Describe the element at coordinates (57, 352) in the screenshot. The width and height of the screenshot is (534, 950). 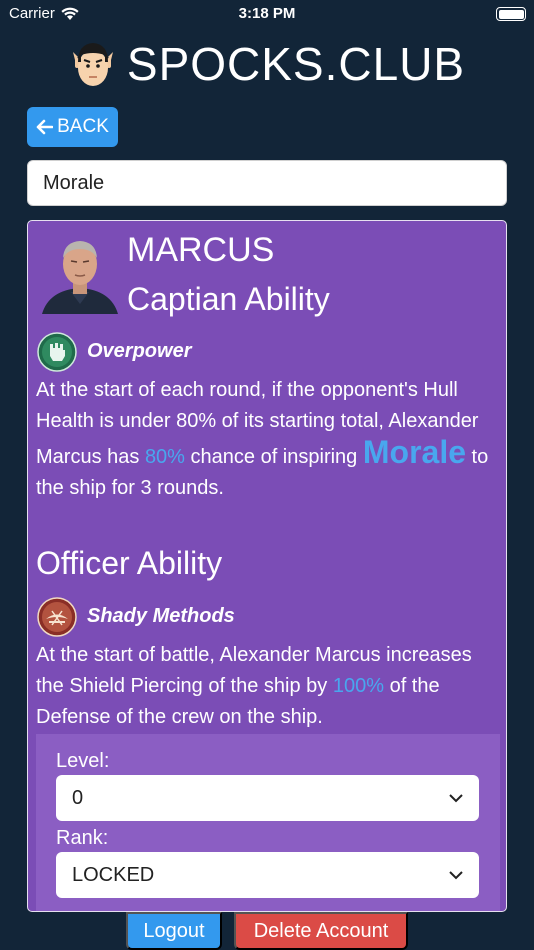
I see `fist-icon` at that location.